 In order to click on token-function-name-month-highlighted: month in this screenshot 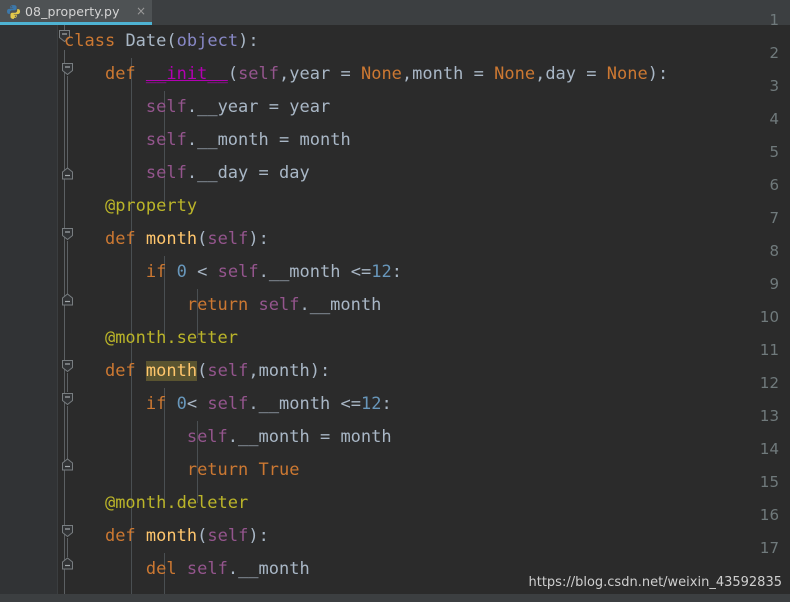, I will do `click(171, 371)`.